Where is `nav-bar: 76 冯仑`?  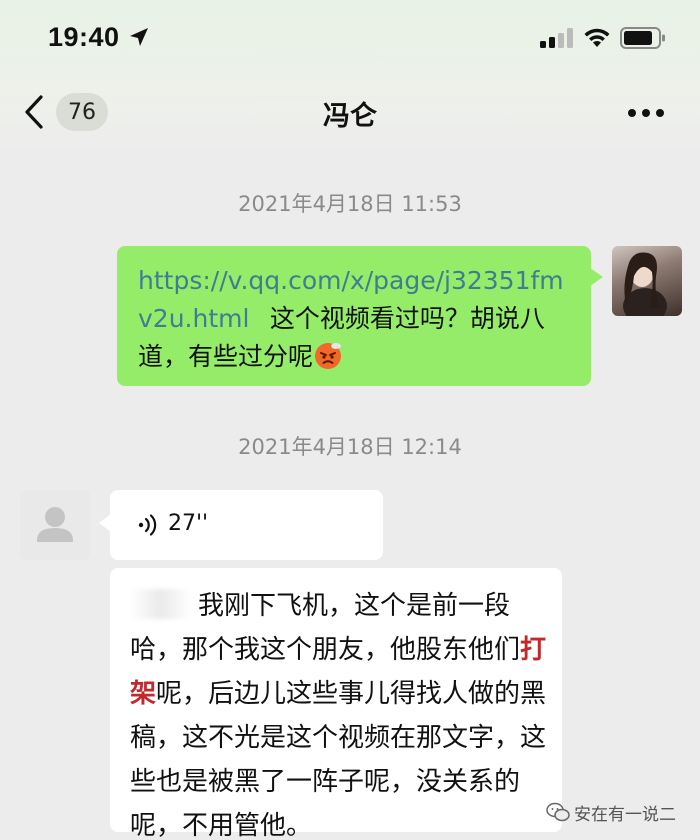
nav-bar: 76 冯仑 is located at coordinates (350, 113).